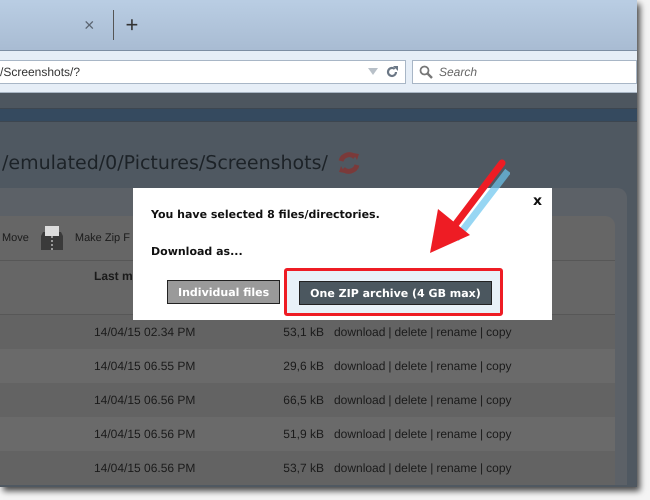  I want to click on download-option-button: Individual files, so click(223, 292).